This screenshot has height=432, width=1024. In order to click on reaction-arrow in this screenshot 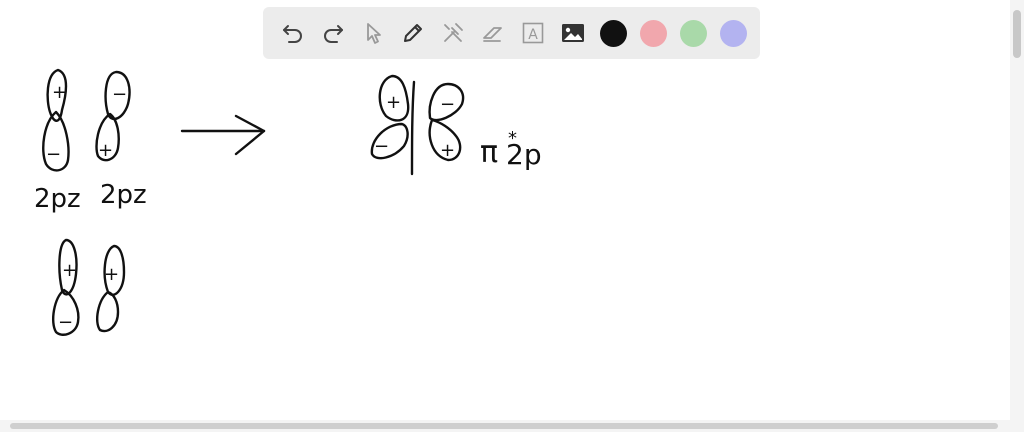, I will do `click(223, 135)`.